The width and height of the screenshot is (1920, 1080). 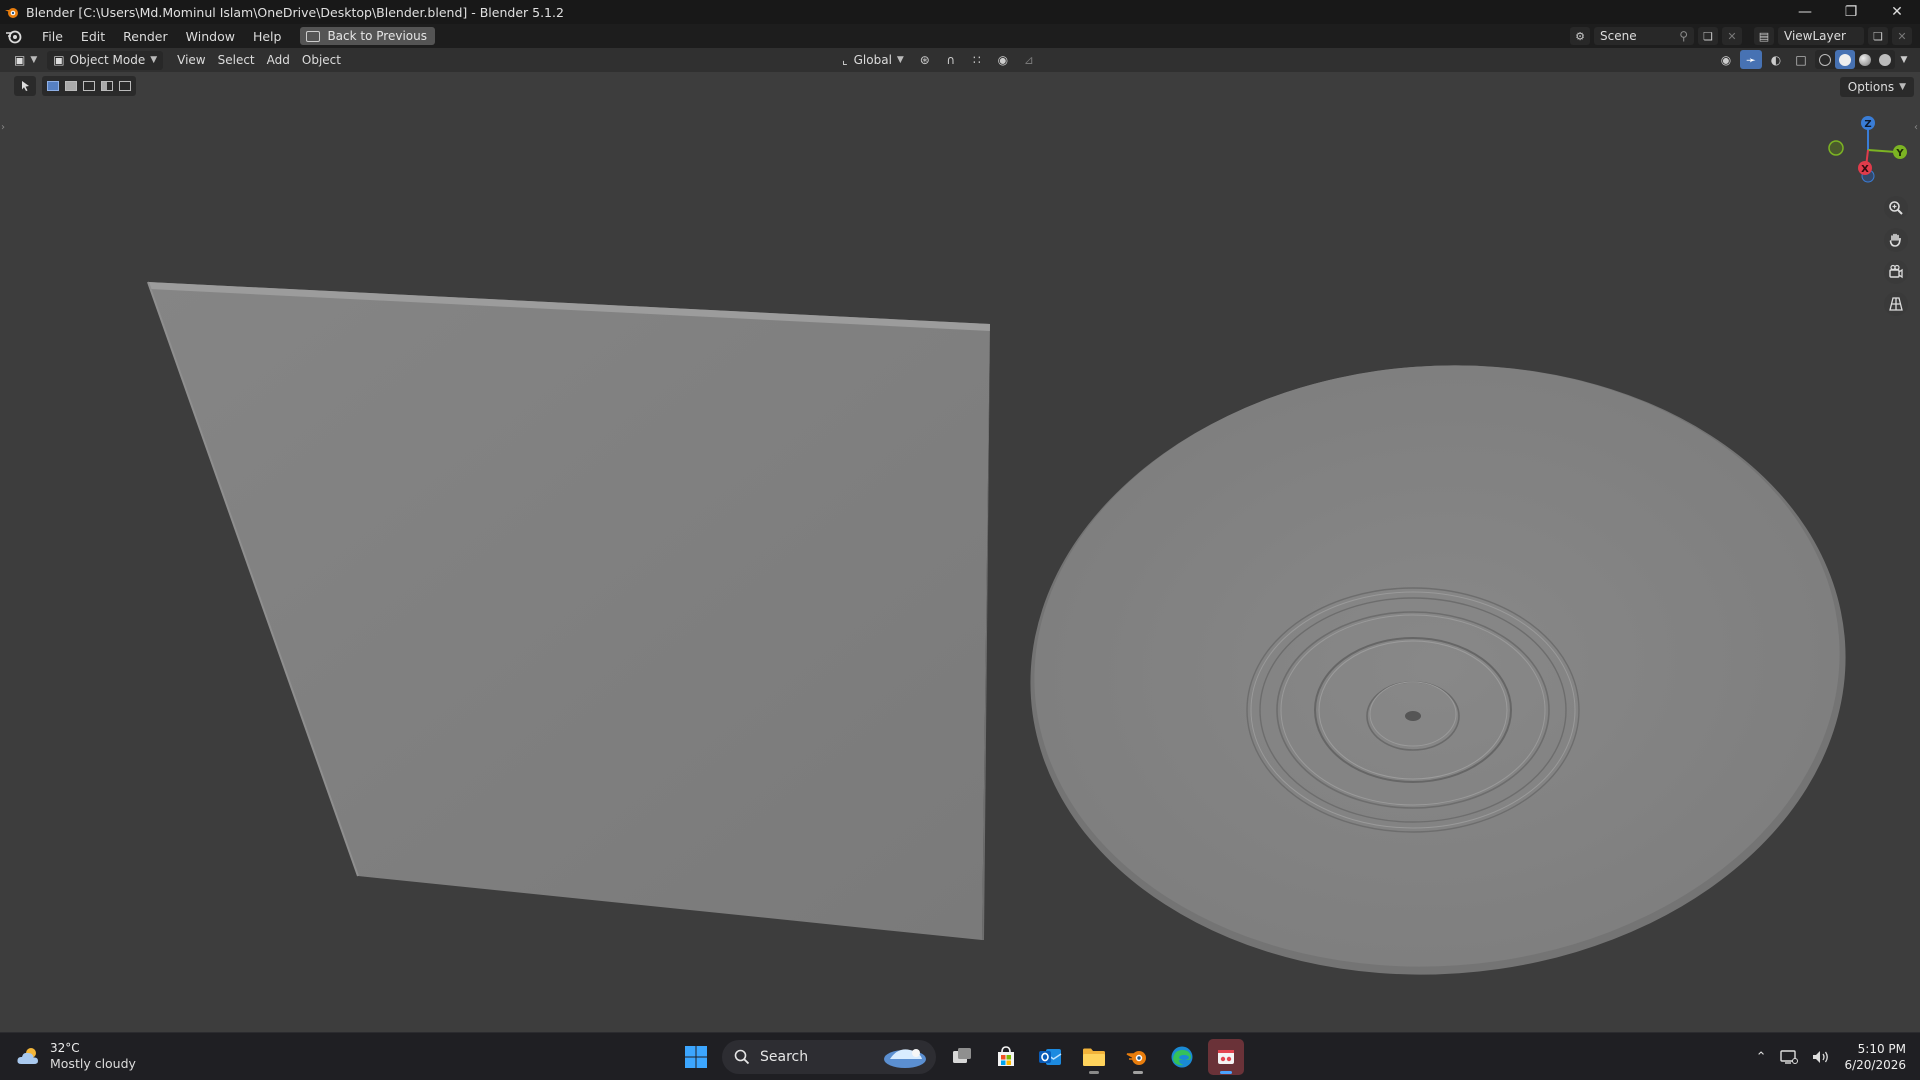 I want to click on neg-y-axis-handle, so click(x=1836, y=148).